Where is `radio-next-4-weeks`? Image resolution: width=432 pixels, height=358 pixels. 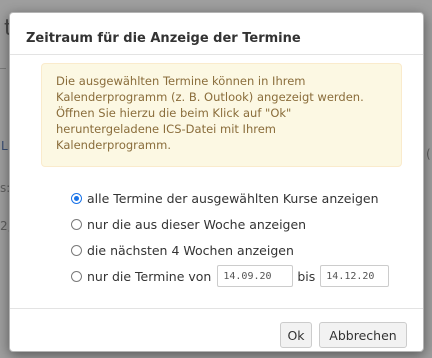 radio-next-4-weeks is located at coordinates (76, 250).